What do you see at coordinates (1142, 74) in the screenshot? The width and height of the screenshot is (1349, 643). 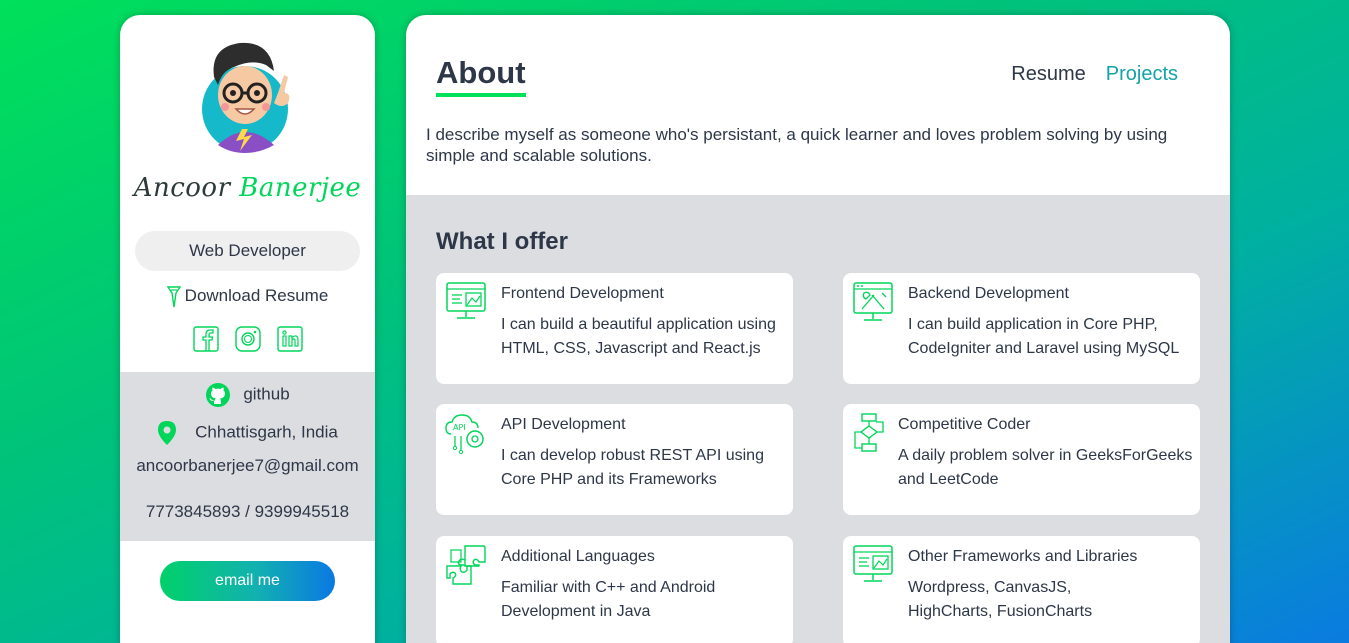 I see `nav-projects-link: Projects` at bounding box center [1142, 74].